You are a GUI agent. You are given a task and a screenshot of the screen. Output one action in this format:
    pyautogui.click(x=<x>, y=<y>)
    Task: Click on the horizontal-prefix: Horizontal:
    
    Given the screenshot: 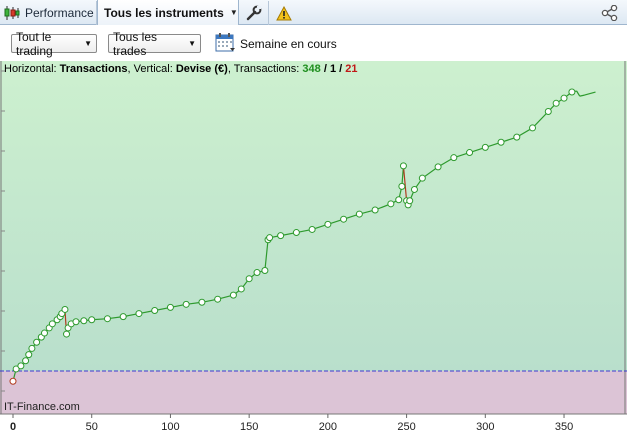 What is the action you would take?
    pyautogui.click(x=30, y=69)
    